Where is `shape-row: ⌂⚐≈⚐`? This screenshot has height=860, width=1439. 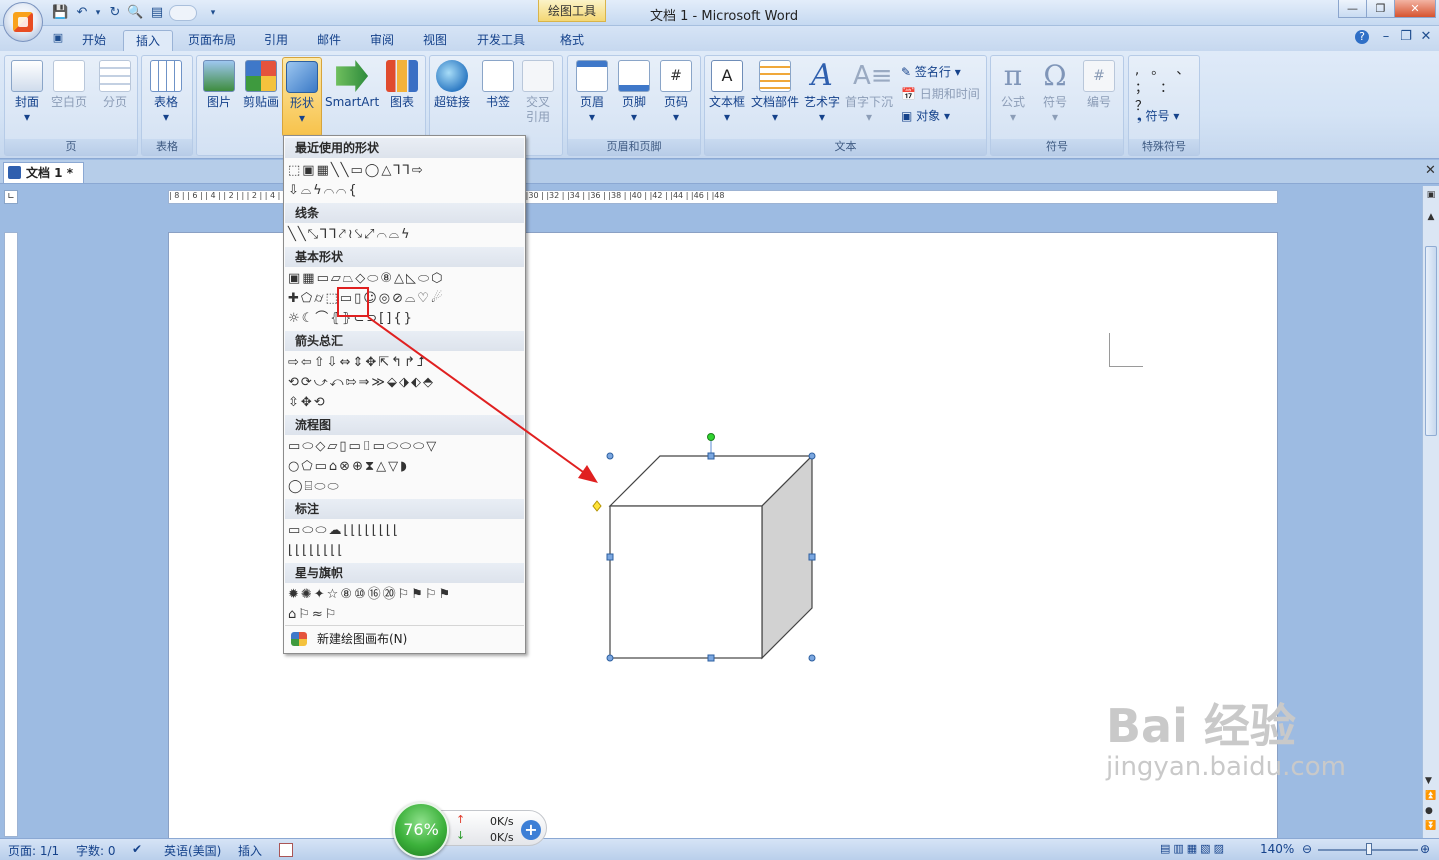
shape-row: ⌂⚐≈⚐ is located at coordinates (313, 615).